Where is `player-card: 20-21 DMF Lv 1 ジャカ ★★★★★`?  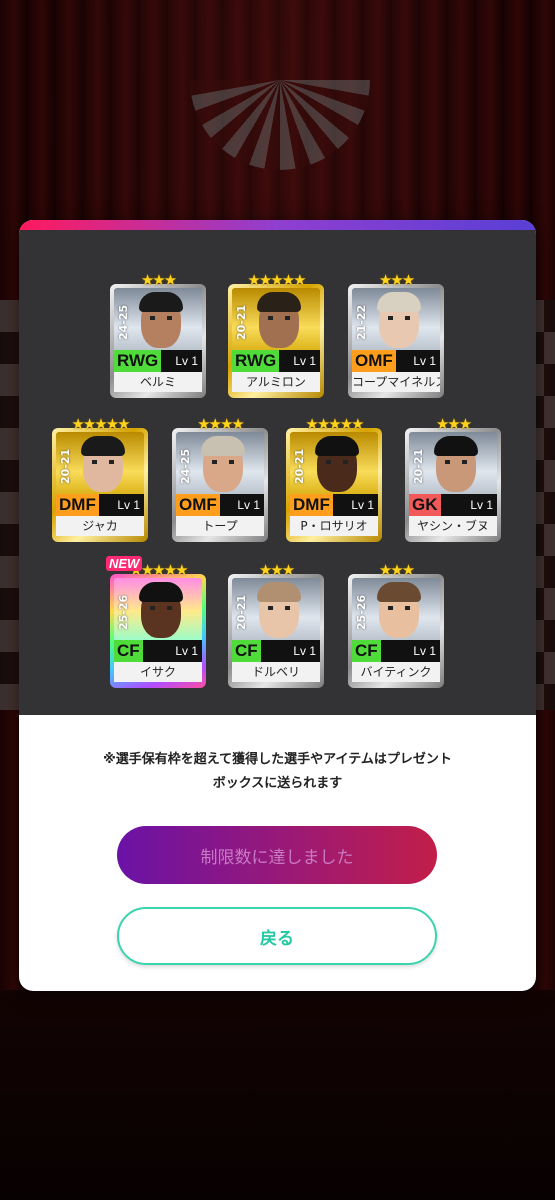
player-card: 20-21 DMF Lv 1 ジャカ ★★★★★ is located at coordinates (100, 479).